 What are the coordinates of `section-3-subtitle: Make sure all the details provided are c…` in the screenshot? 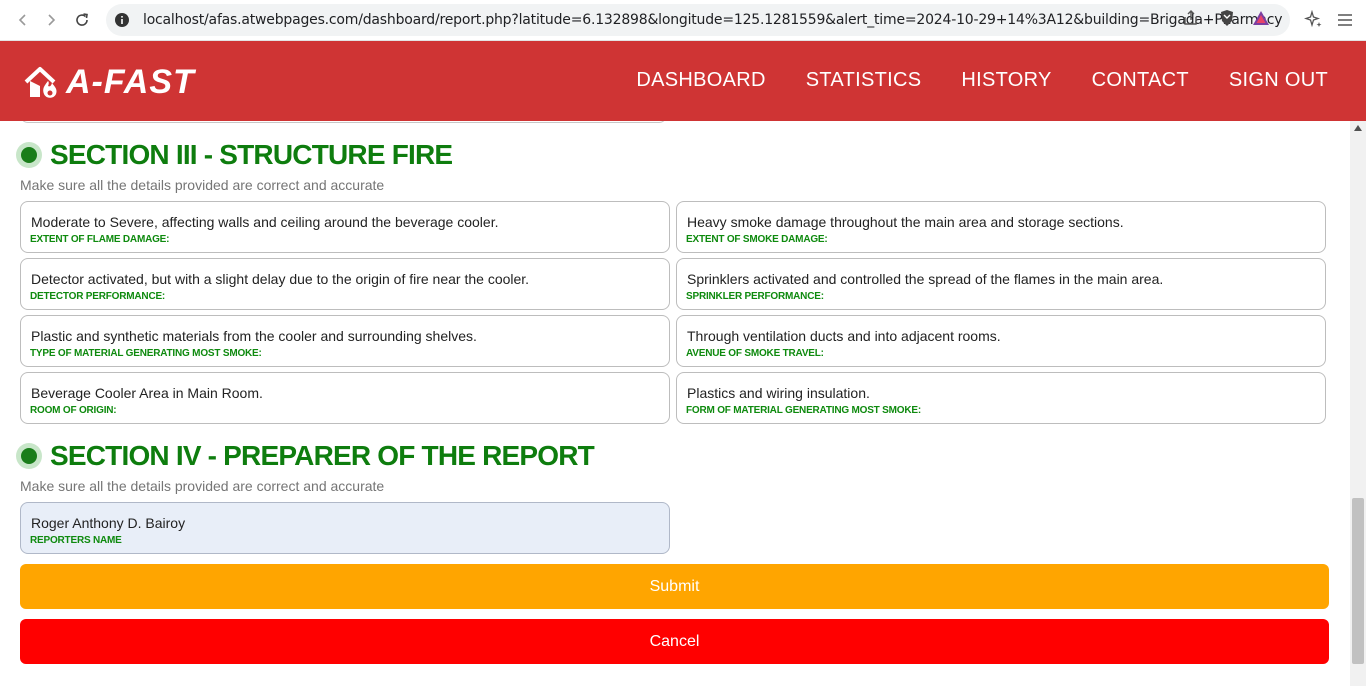 It's located at (202, 185).